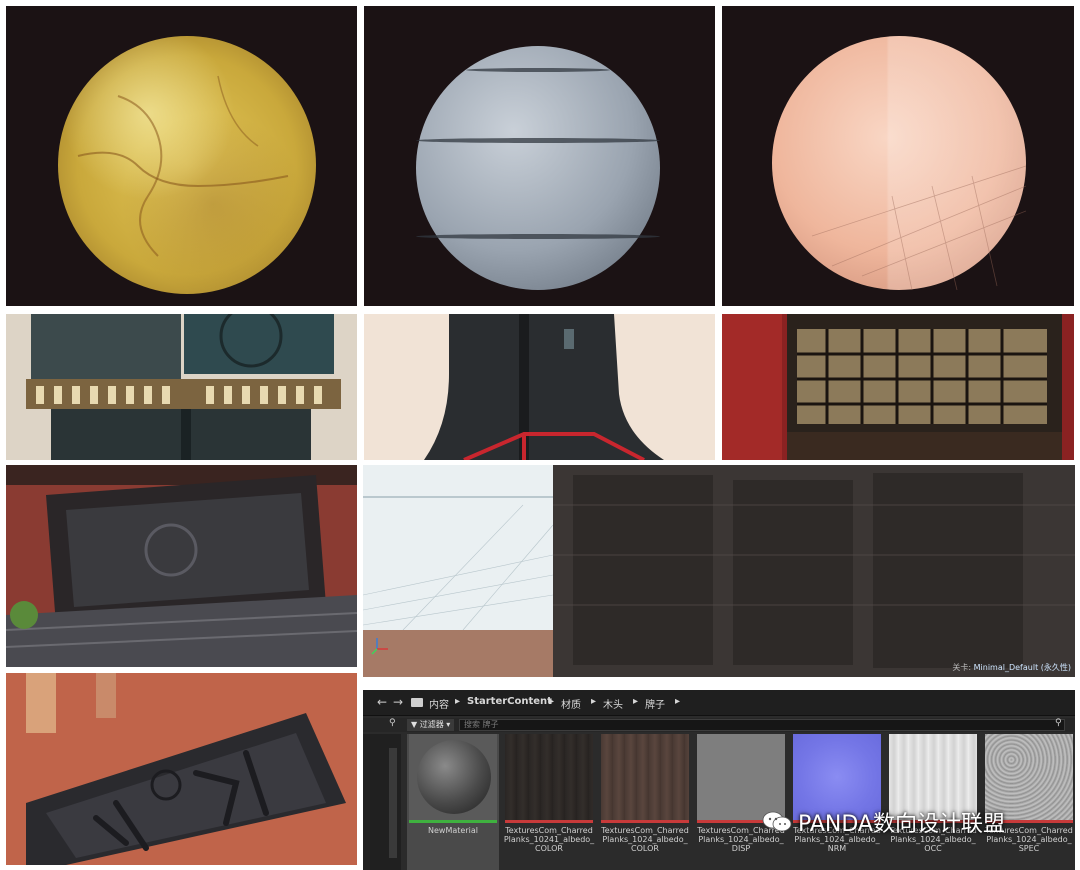  I want to click on sphere-panel-grey, so click(539, 156).